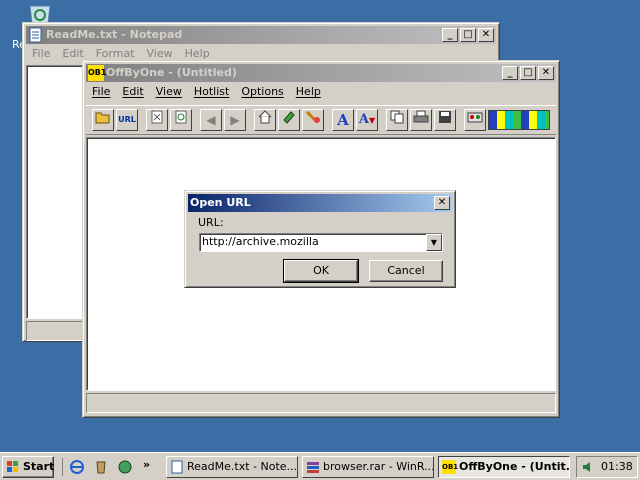  What do you see at coordinates (56, 192) in the screenshot?
I see `notepad-text-area` at bounding box center [56, 192].